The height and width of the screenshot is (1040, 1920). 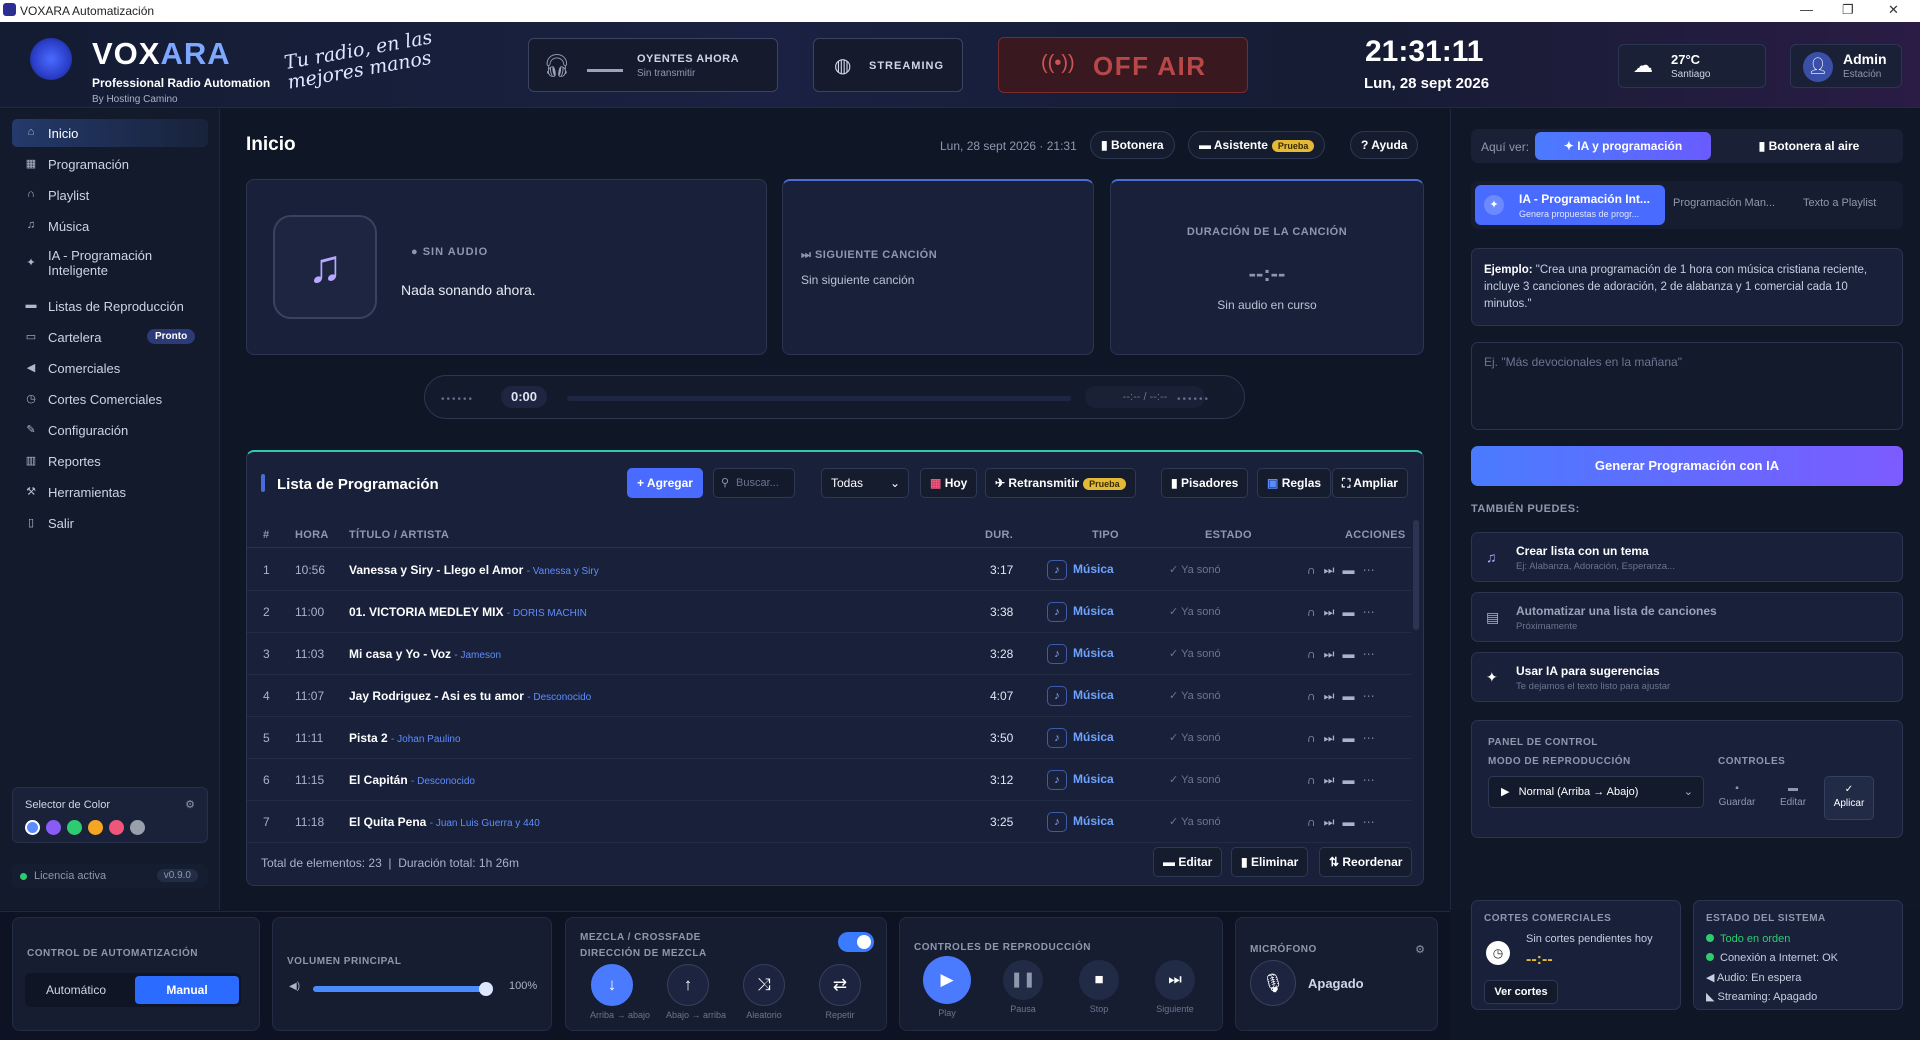 I want to click on play-icon: ▶, so click(x=947, y=980).